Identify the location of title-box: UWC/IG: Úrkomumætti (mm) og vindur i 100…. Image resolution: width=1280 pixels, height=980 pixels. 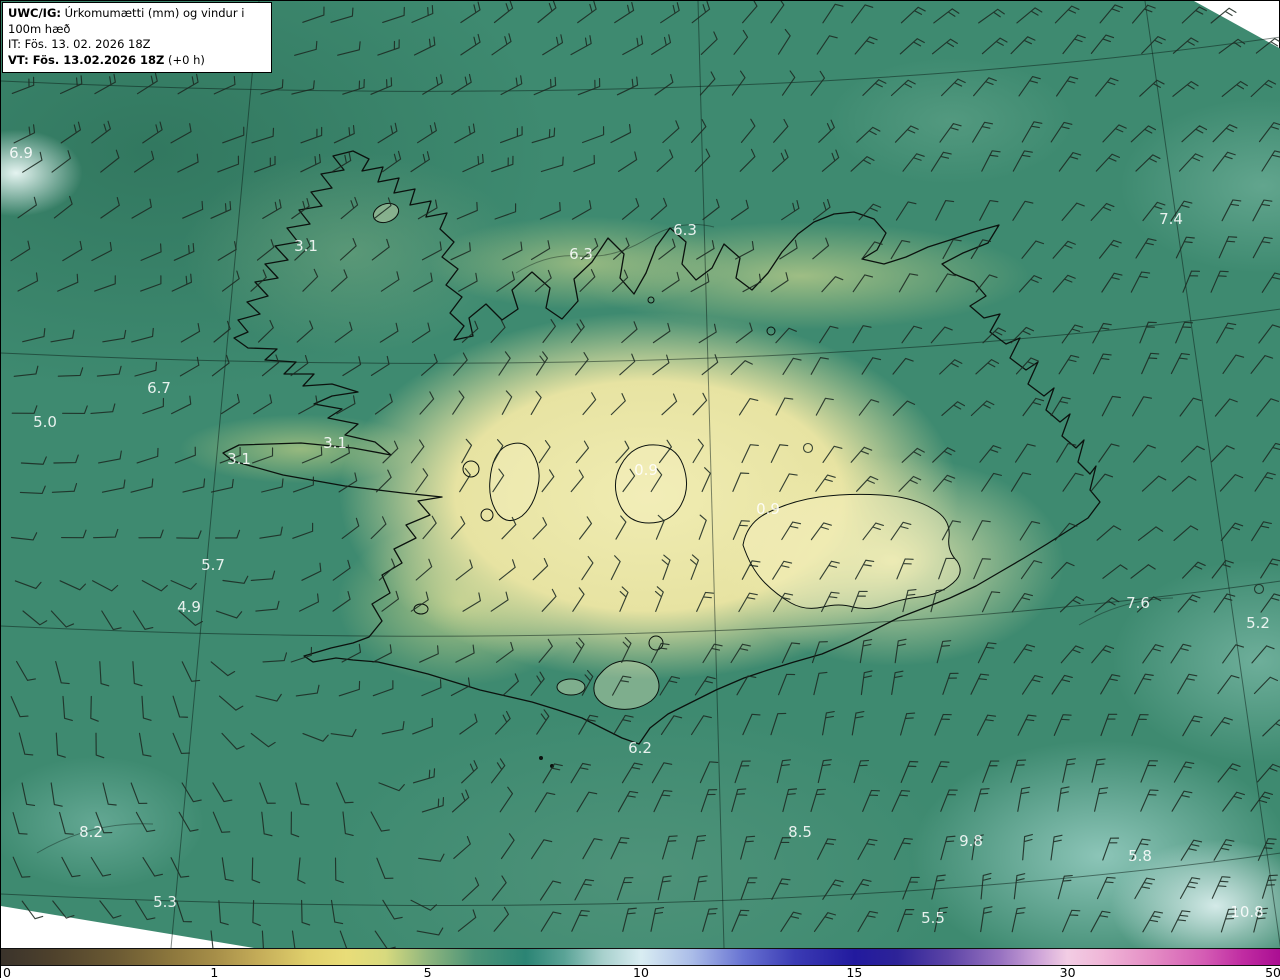
(137, 37).